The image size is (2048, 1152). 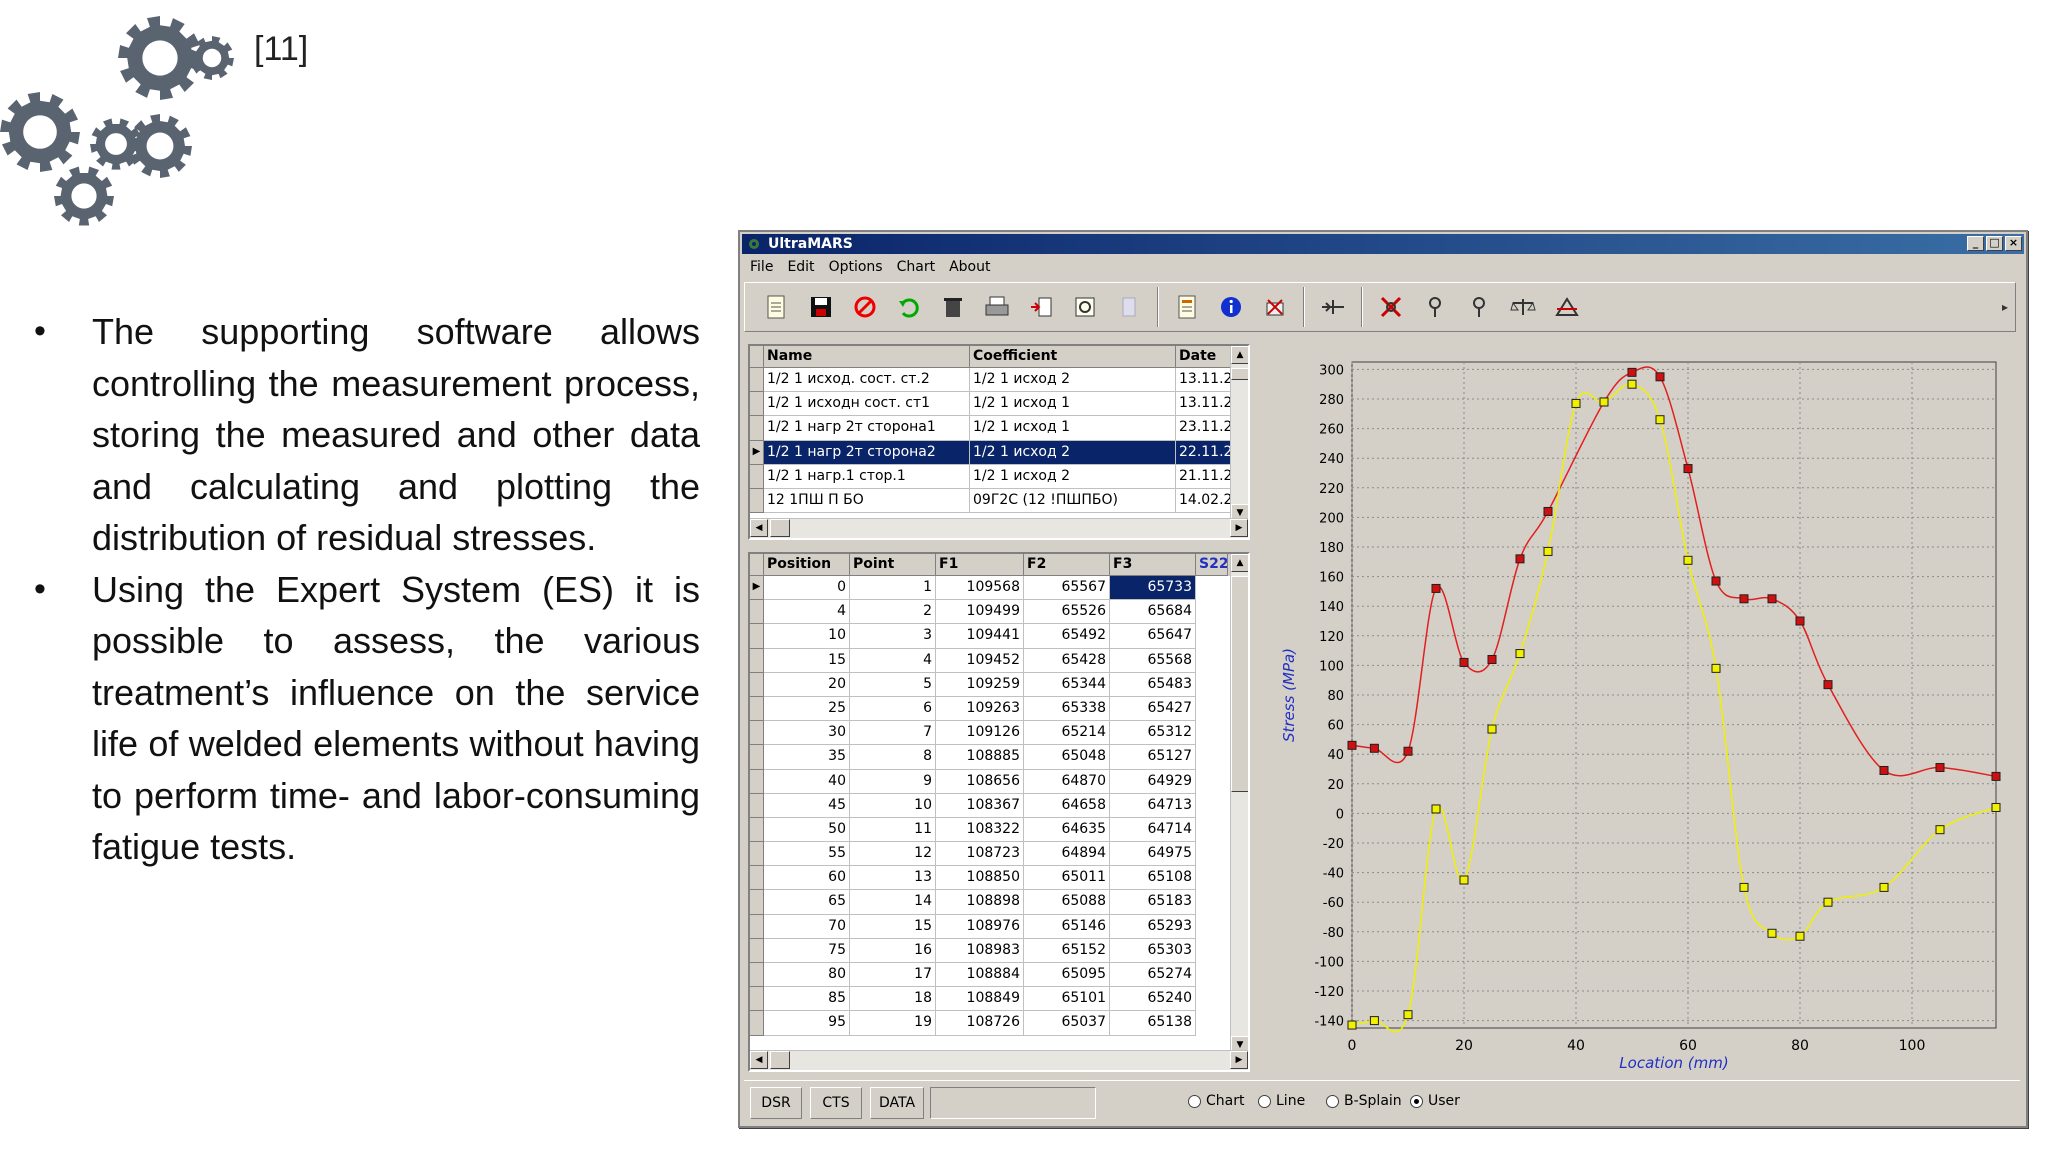 I want to click on data-cell: 65568, so click(x=1153, y=660).